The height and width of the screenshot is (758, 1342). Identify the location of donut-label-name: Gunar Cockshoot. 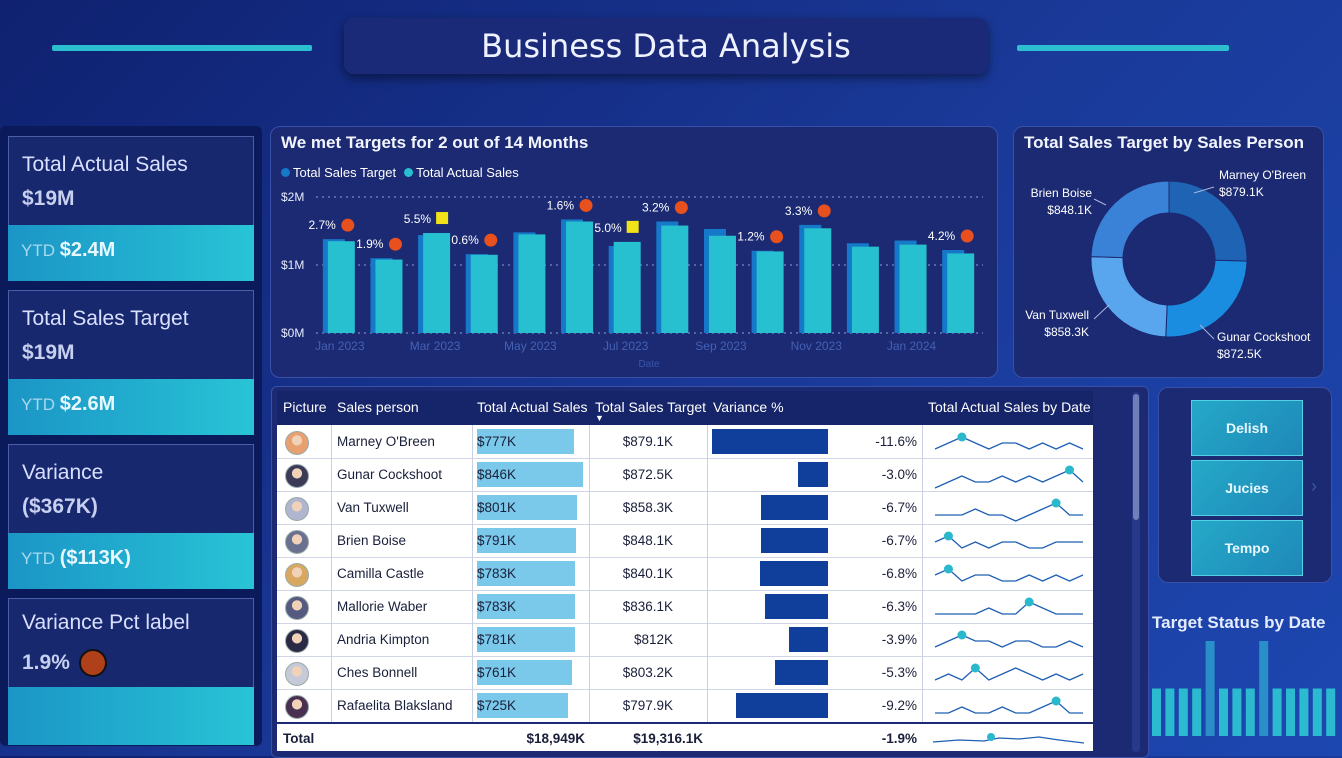
(1264, 337).